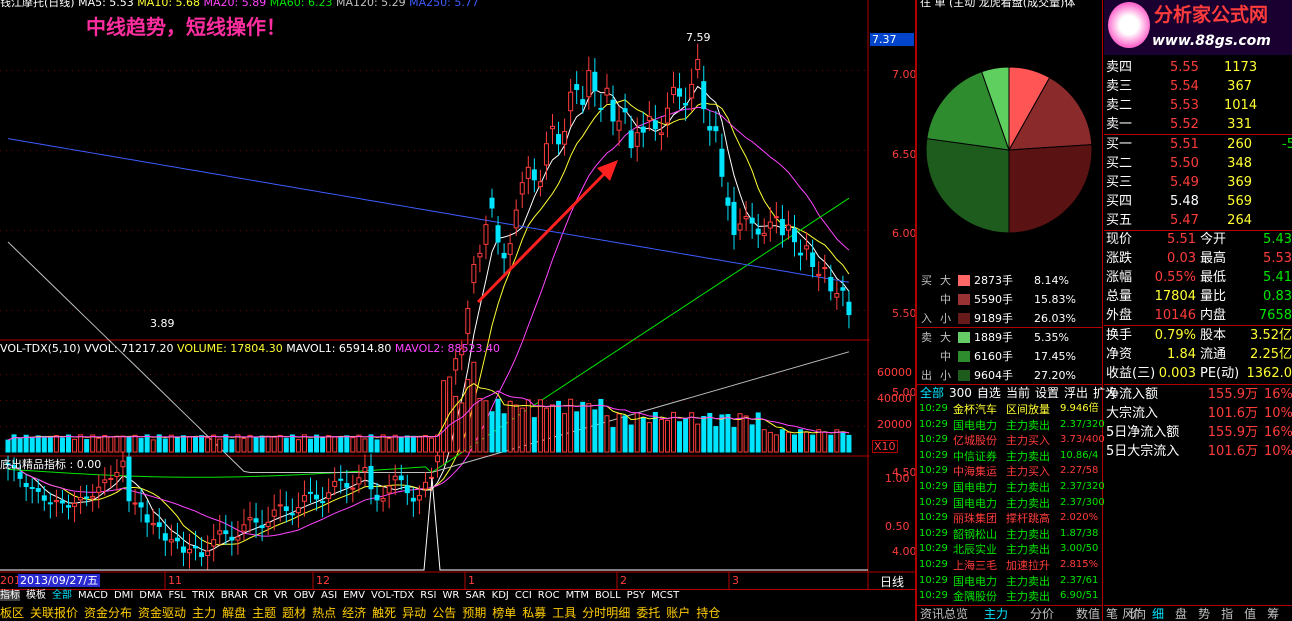 This screenshot has width=1292, height=621. Describe the element at coordinates (975, 440) in the screenshot. I see `alert-stock: 亿城股份` at that location.